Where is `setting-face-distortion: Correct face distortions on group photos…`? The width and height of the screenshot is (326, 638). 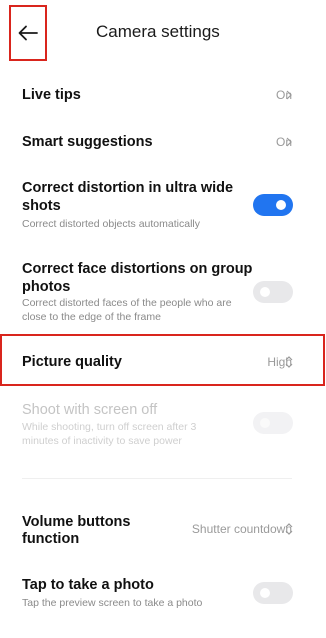 setting-face-distortion: Correct face distortions on group photos… is located at coordinates (163, 292).